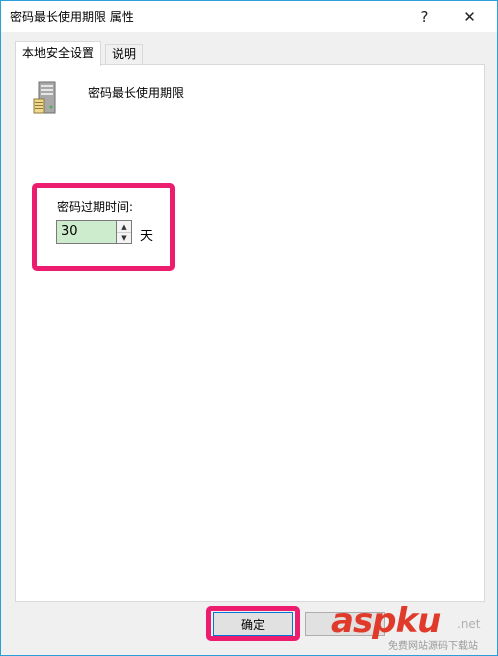 This screenshot has height=656, width=498. Describe the element at coordinates (433, 646) in the screenshot. I see `watermark-tagline: 免费网站源码下载站` at that location.